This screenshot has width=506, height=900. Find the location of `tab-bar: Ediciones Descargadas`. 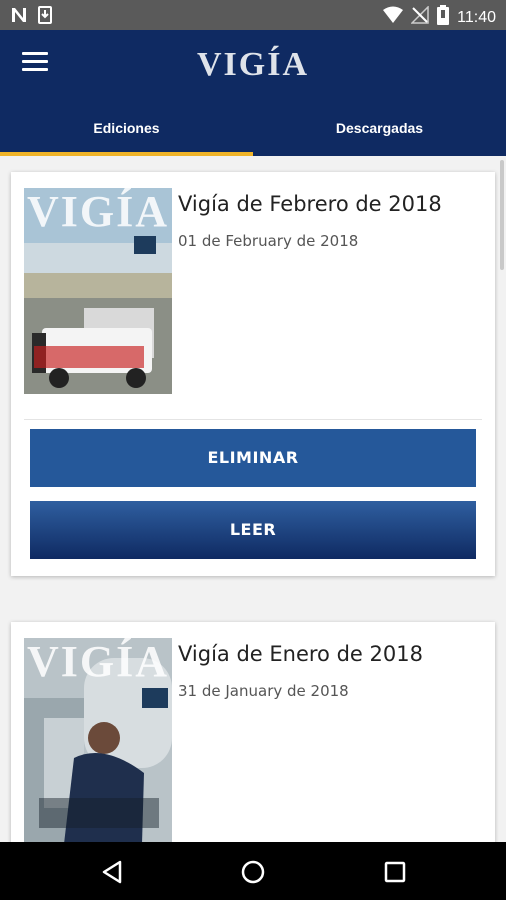

tab-bar: Ediciones Descargadas is located at coordinates (253, 129).